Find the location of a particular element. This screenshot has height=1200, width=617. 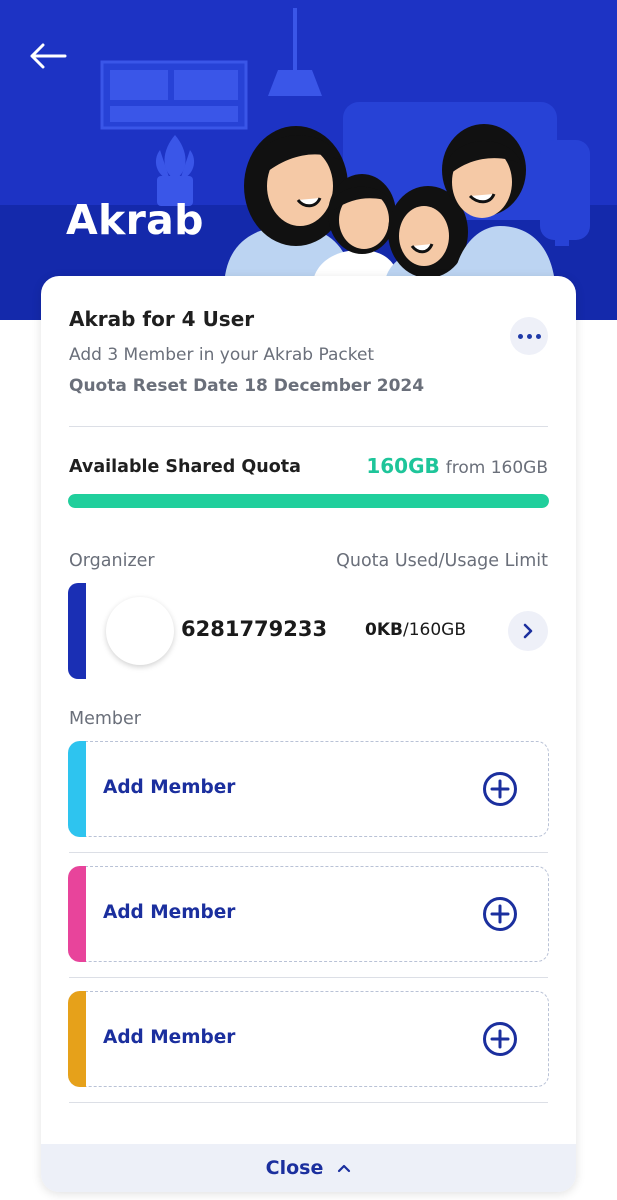

organizer-number: 6281779233 is located at coordinates (254, 629).